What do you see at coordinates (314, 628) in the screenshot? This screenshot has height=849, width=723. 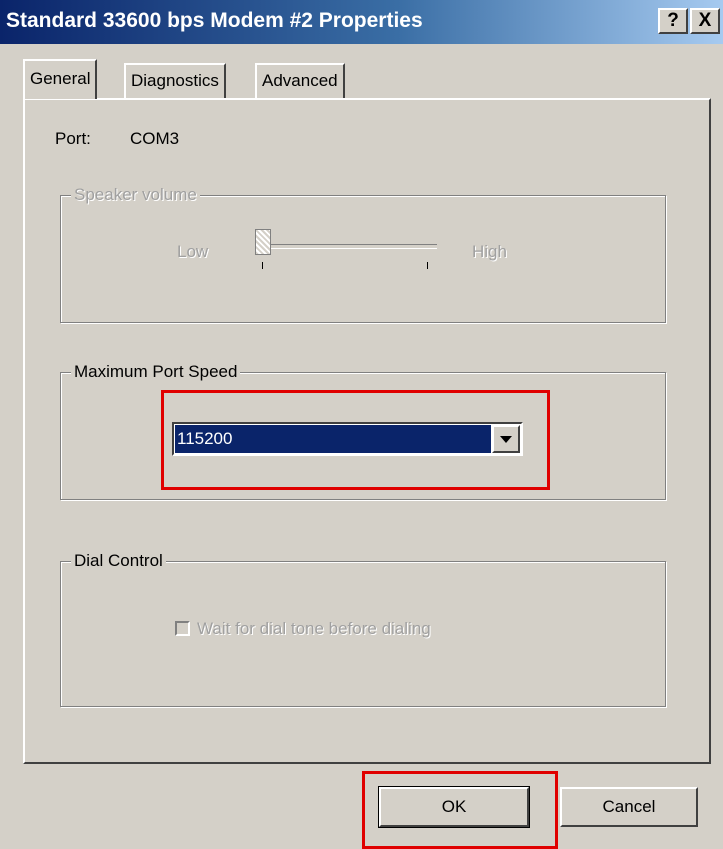 I see `wait-dial-tone-label: Wait for dial tone before dialing` at bounding box center [314, 628].